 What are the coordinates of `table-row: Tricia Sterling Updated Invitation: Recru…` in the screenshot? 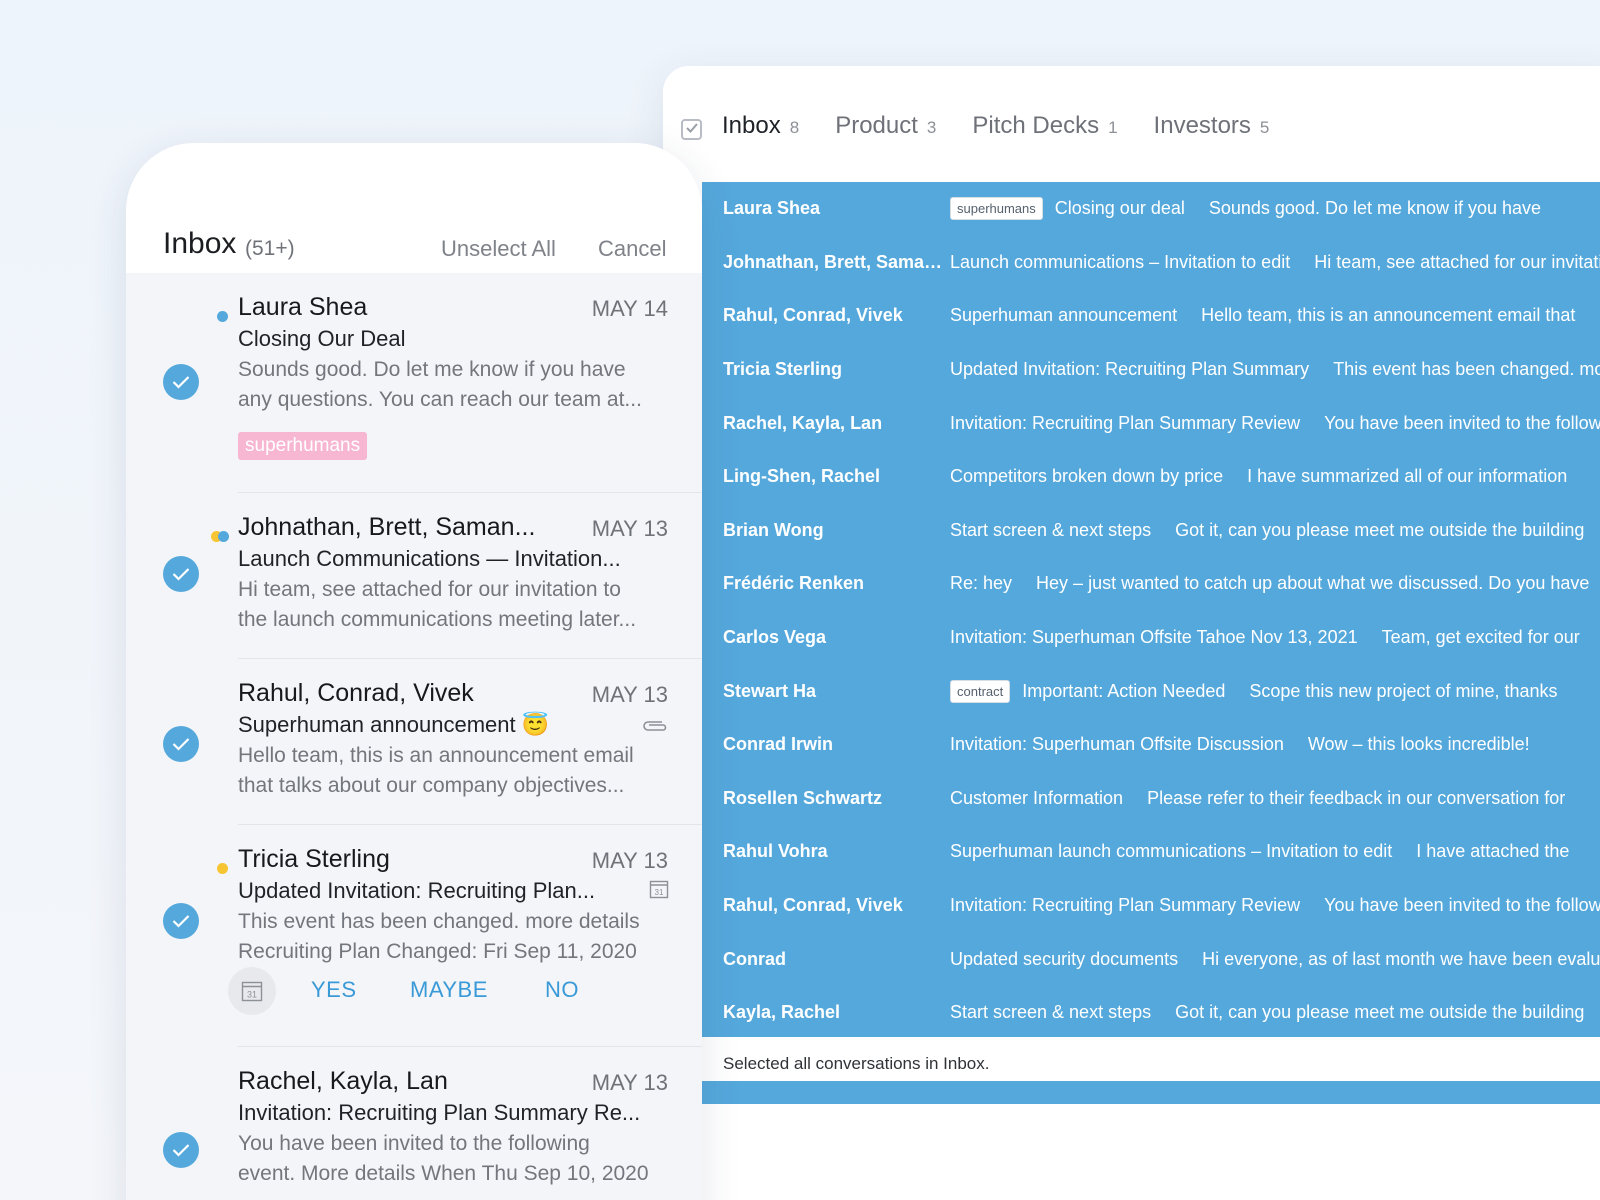 It's located at (1151, 370).